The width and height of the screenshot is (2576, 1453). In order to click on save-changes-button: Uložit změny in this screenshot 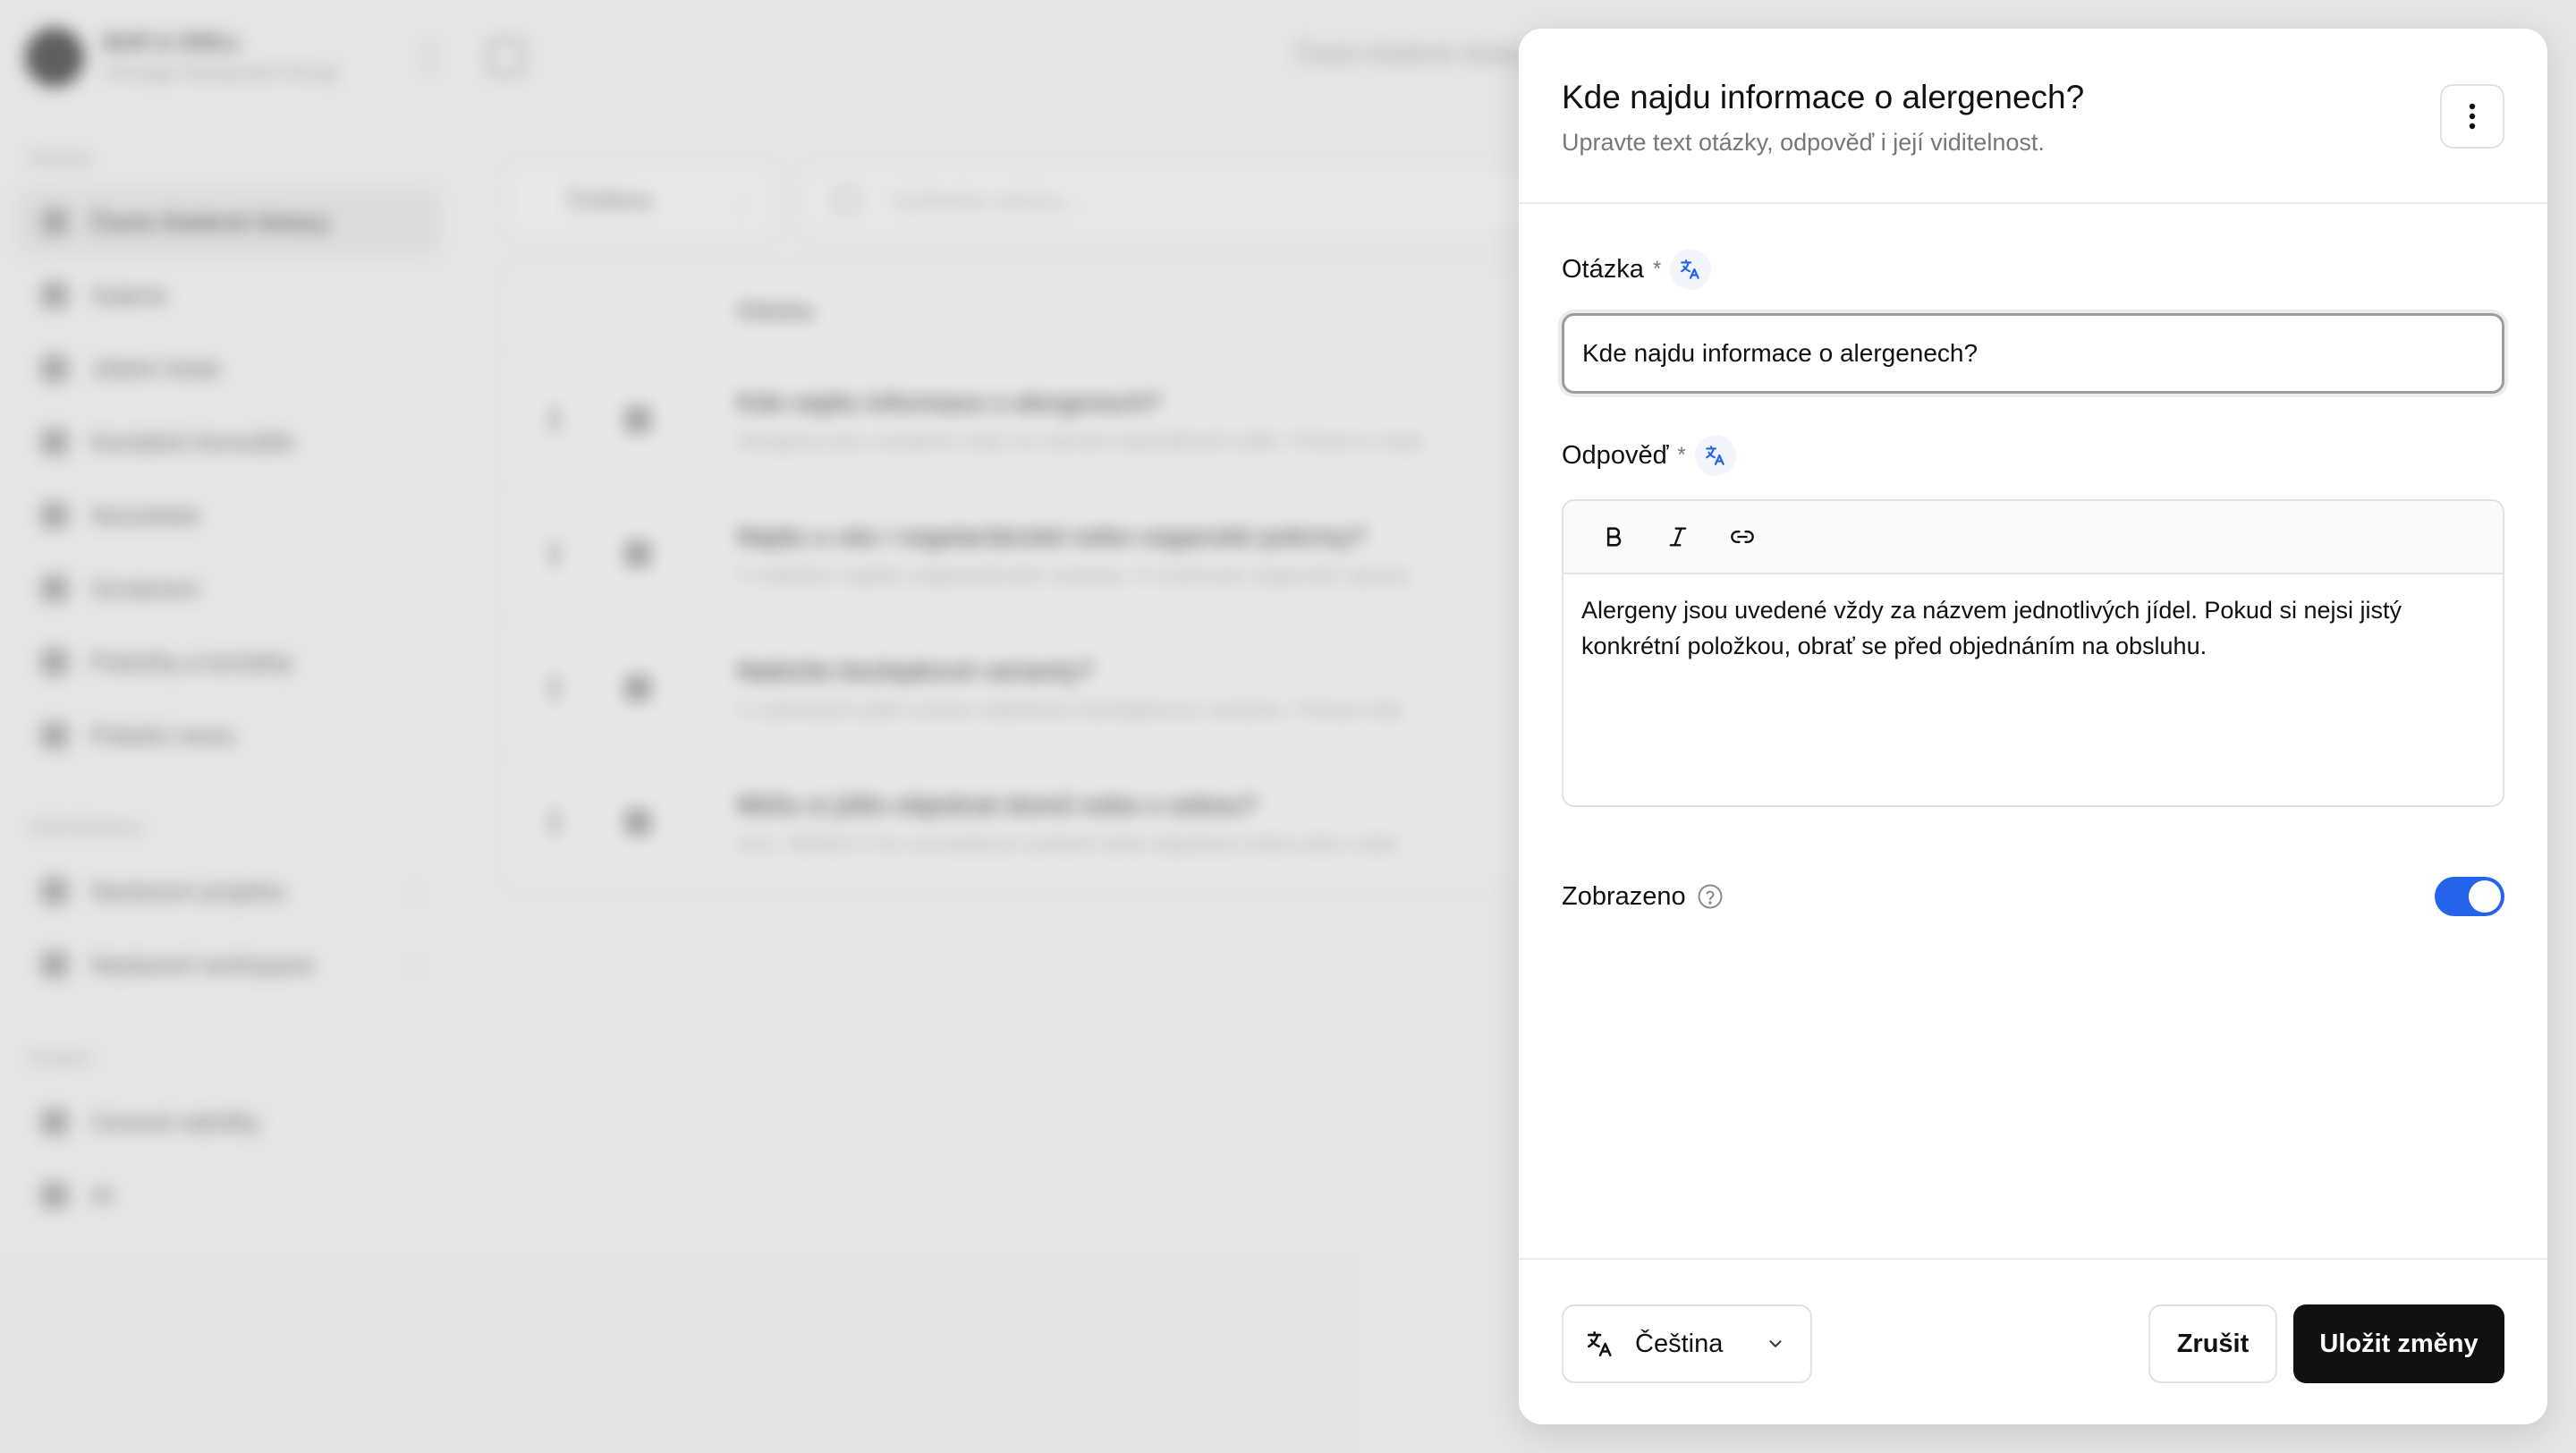, I will do `click(2398, 1343)`.